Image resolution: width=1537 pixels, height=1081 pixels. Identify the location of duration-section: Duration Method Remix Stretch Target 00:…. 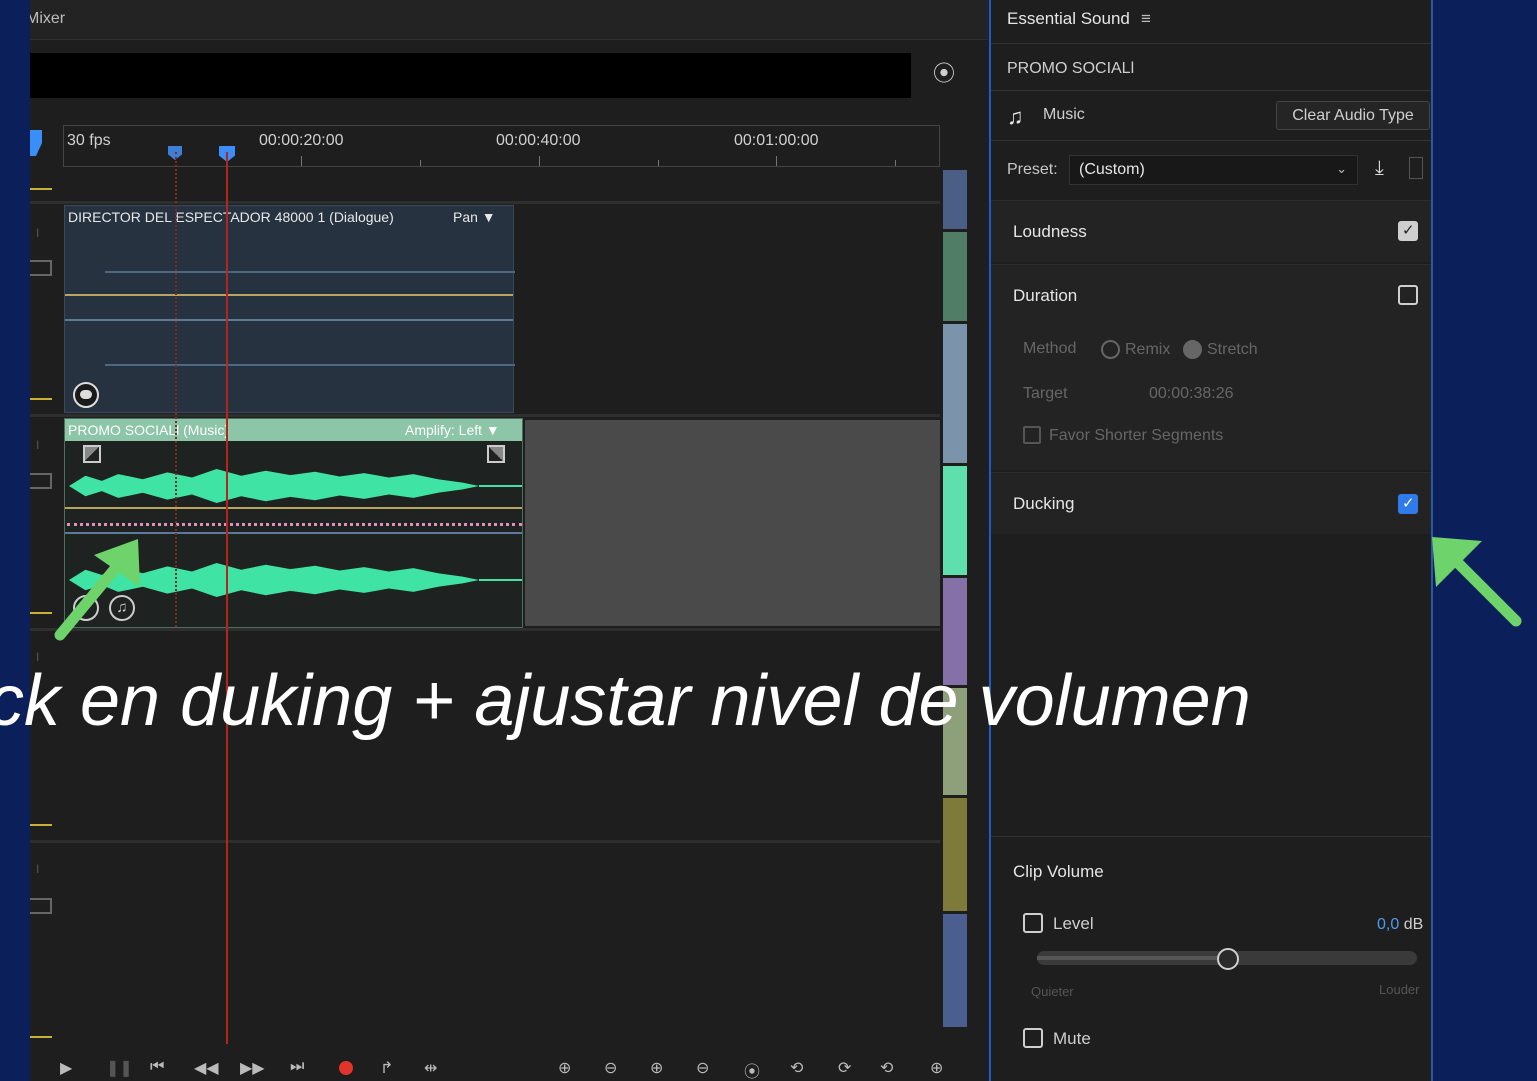
(1211, 367).